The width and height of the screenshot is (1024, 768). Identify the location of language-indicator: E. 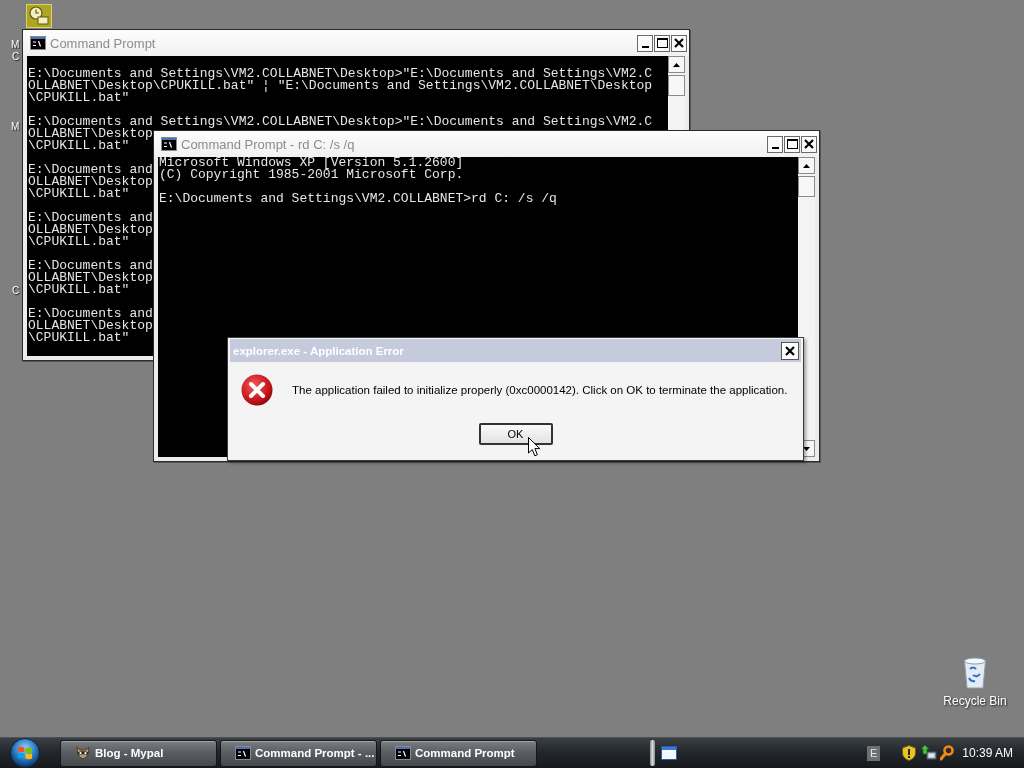
(873, 753).